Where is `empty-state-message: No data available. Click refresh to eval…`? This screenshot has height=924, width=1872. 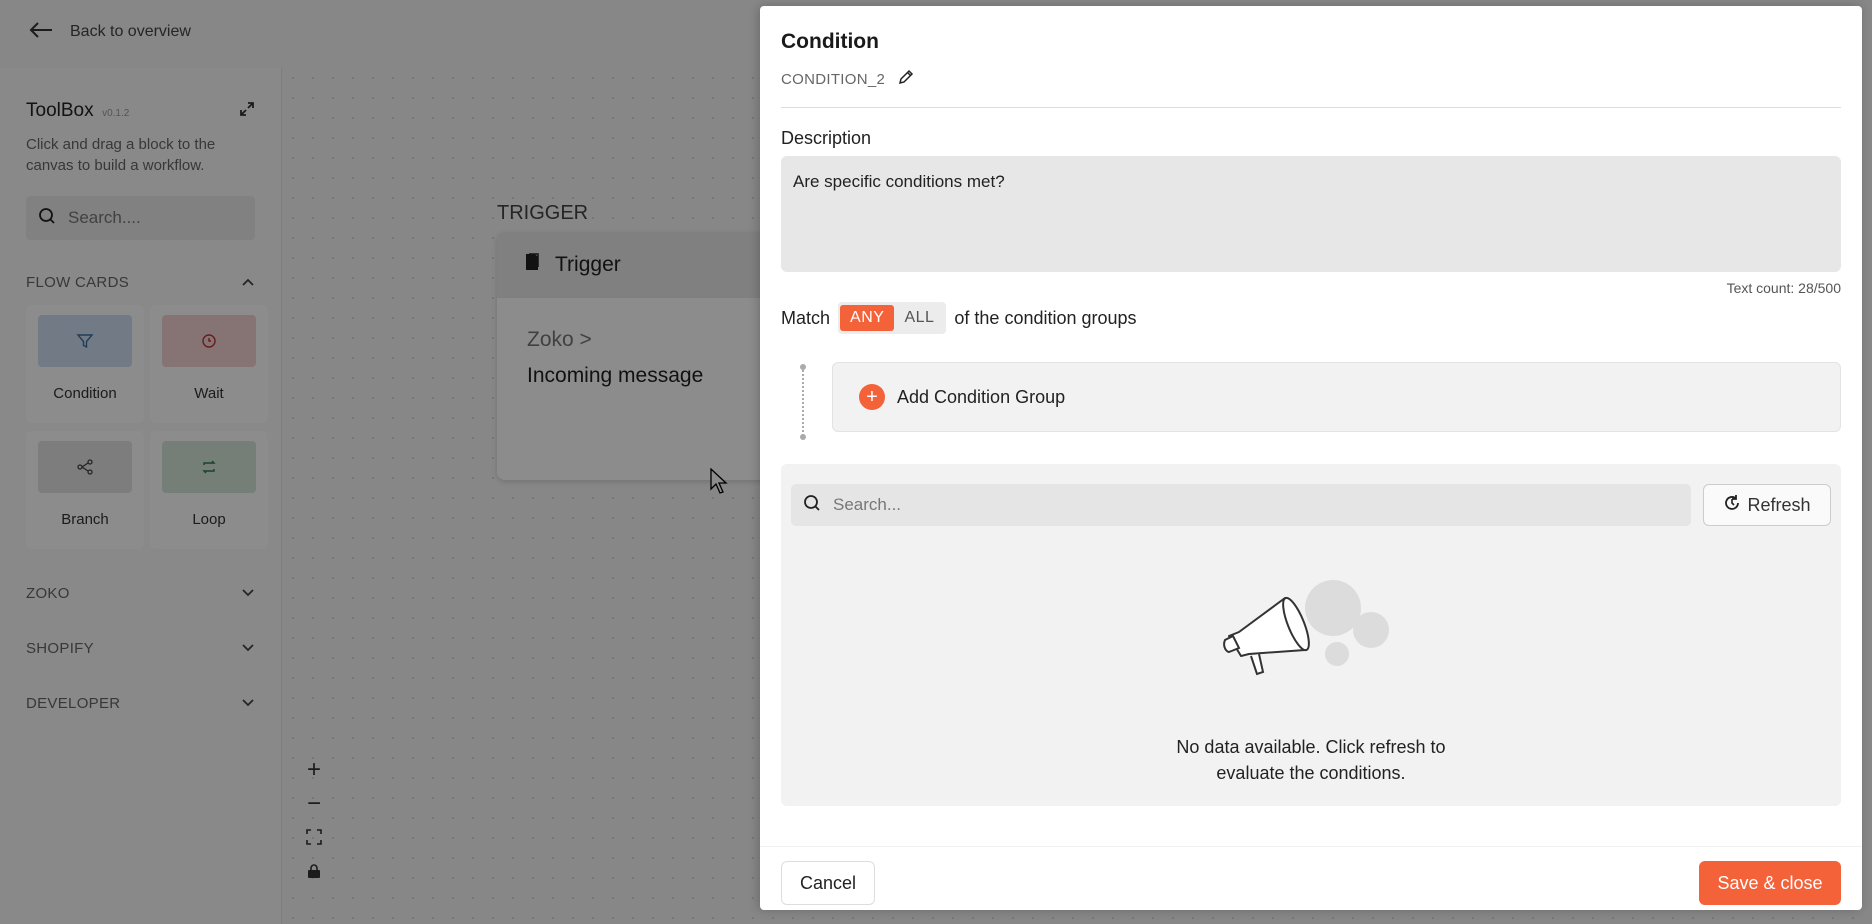 empty-state-message: No data available. Click refresh to eval… is located at coordinates (1311, 760).